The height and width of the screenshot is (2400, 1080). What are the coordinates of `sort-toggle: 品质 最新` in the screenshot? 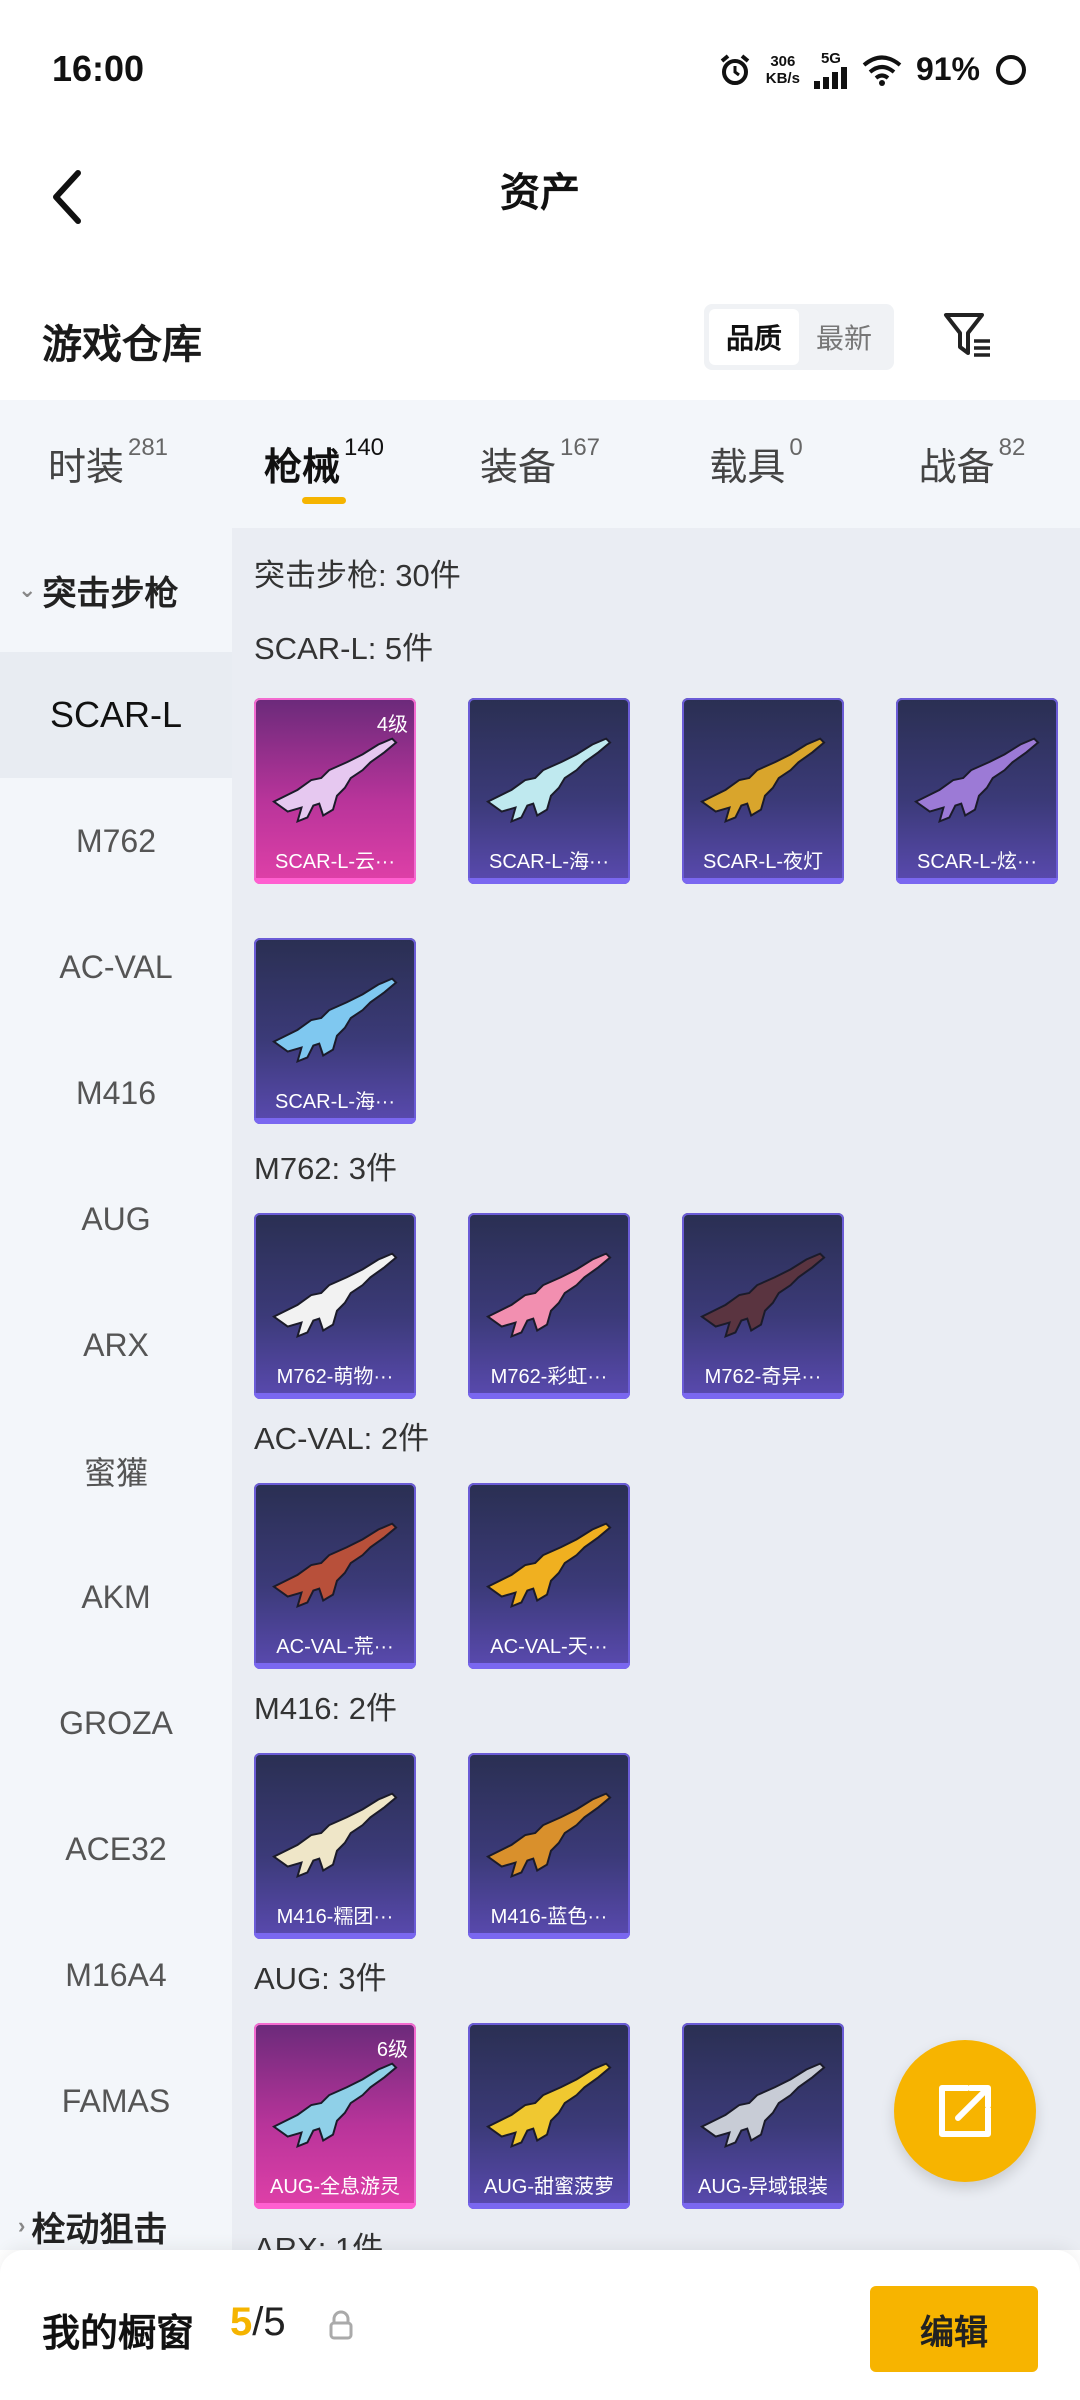 It's located at (799, 337).